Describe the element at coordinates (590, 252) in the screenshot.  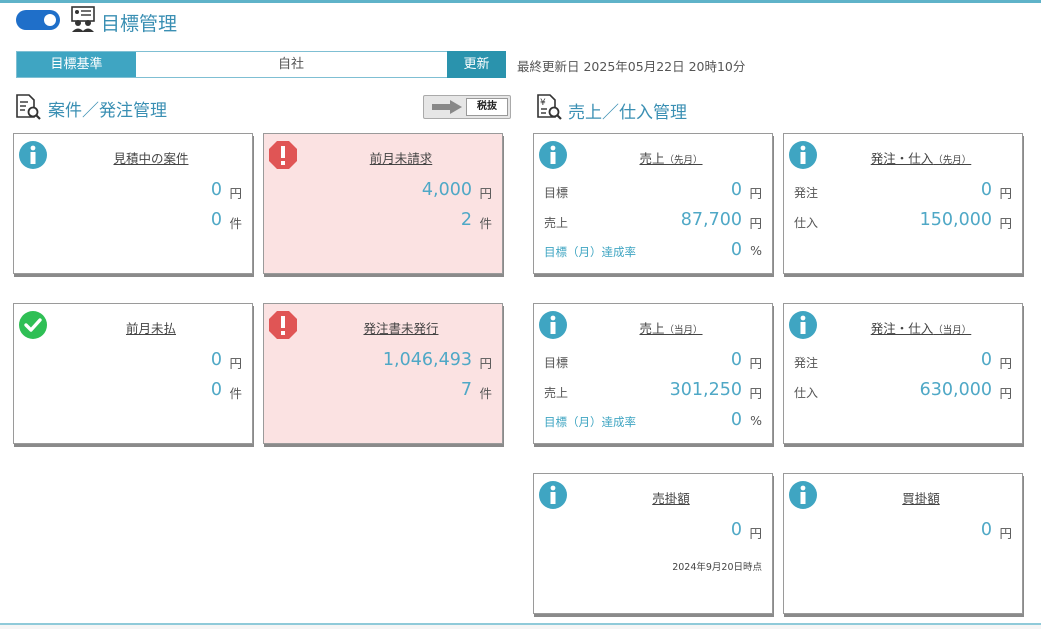
I see `rate-label: 目標（月）達成率` at that location.